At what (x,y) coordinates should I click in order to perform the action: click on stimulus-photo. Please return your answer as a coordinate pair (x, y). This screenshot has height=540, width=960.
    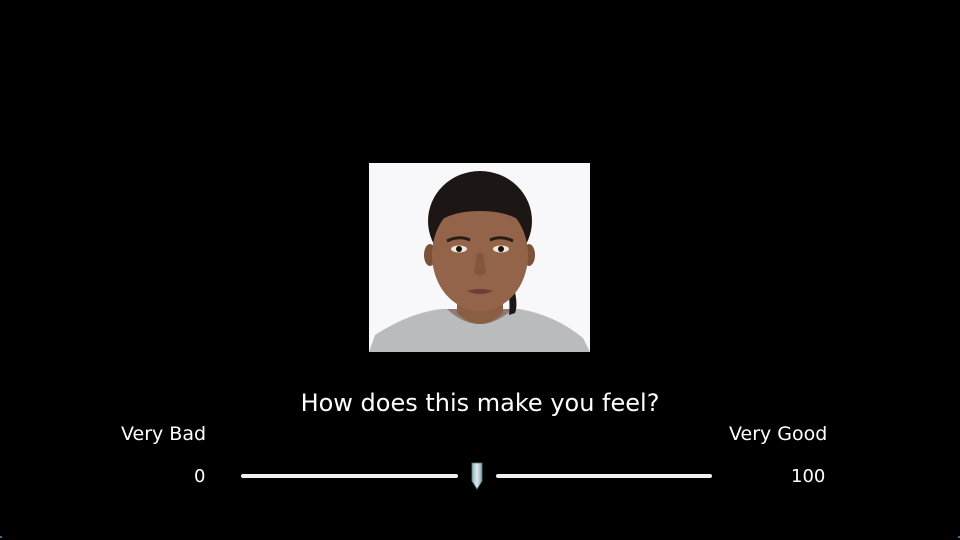
    Looking at the image, I should click on (479, 257).